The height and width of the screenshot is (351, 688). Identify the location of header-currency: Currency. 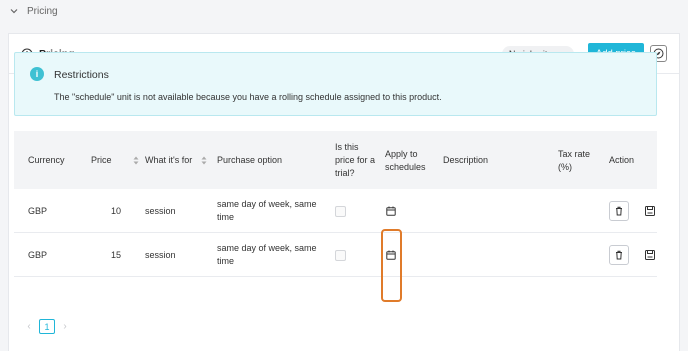
(46, 160).